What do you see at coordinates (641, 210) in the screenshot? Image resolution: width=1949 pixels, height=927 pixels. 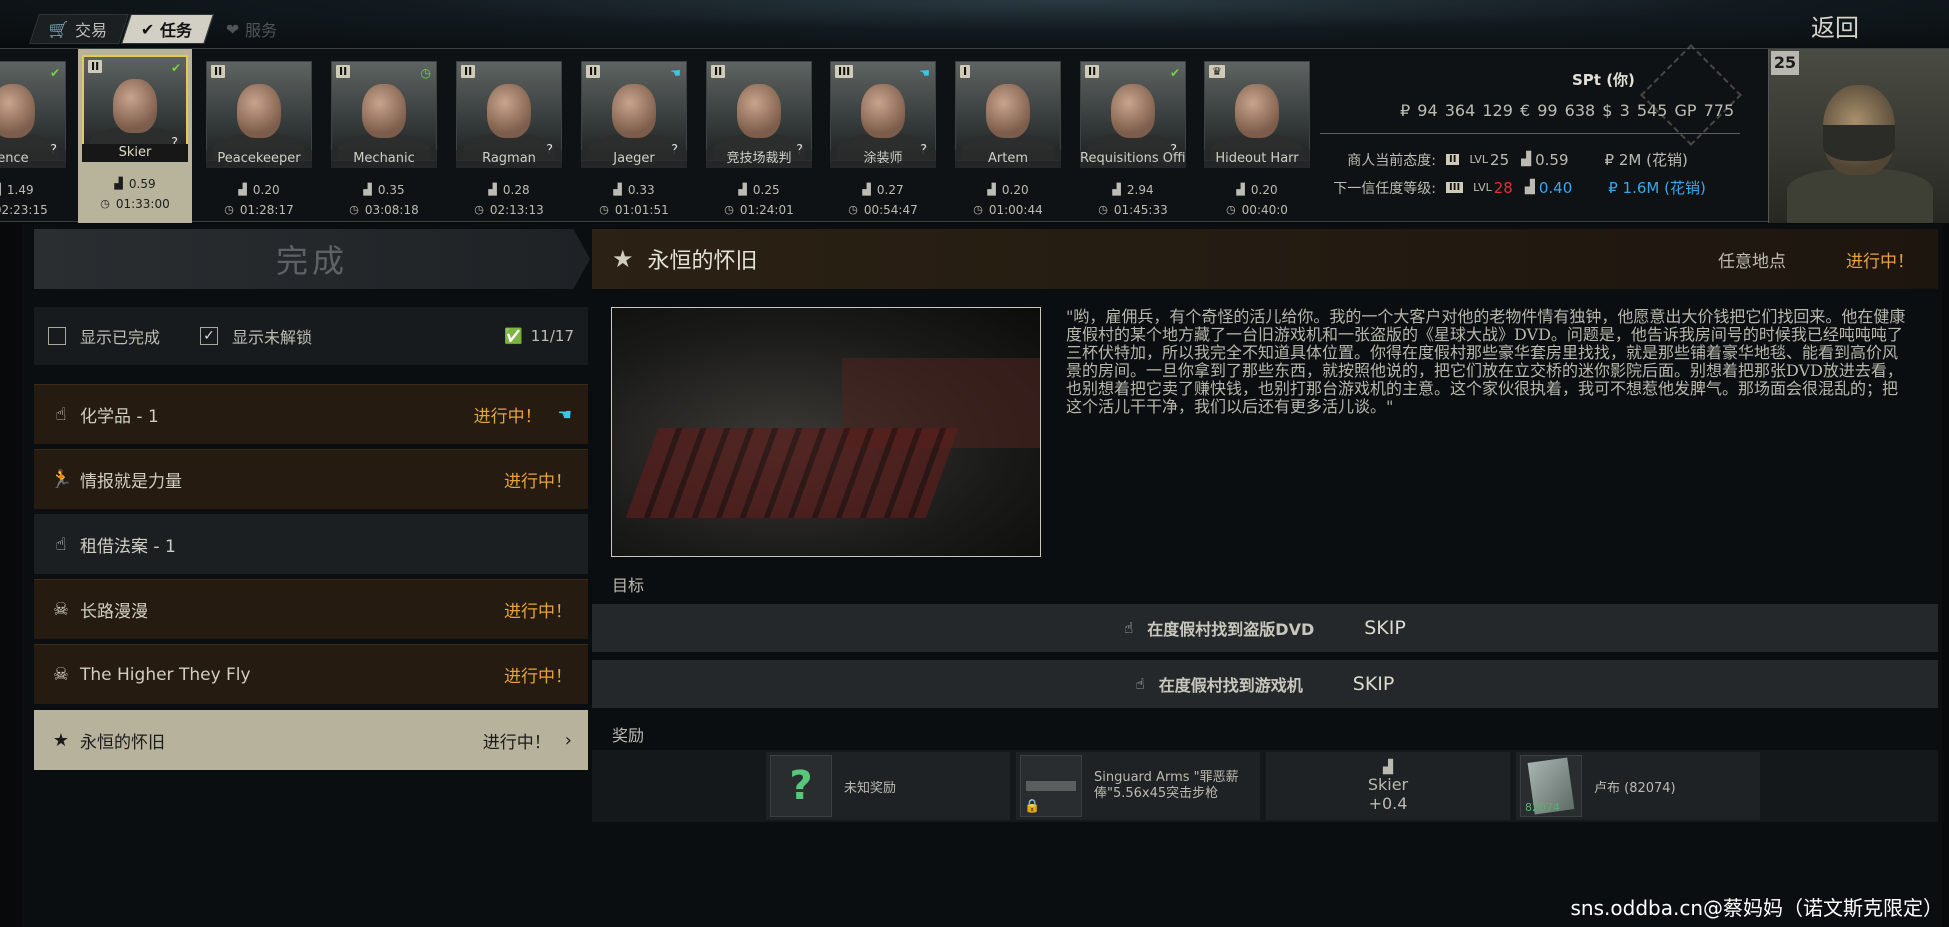 I see `trader-restock-time: 01:01:51` at bounding box center [641, 210].